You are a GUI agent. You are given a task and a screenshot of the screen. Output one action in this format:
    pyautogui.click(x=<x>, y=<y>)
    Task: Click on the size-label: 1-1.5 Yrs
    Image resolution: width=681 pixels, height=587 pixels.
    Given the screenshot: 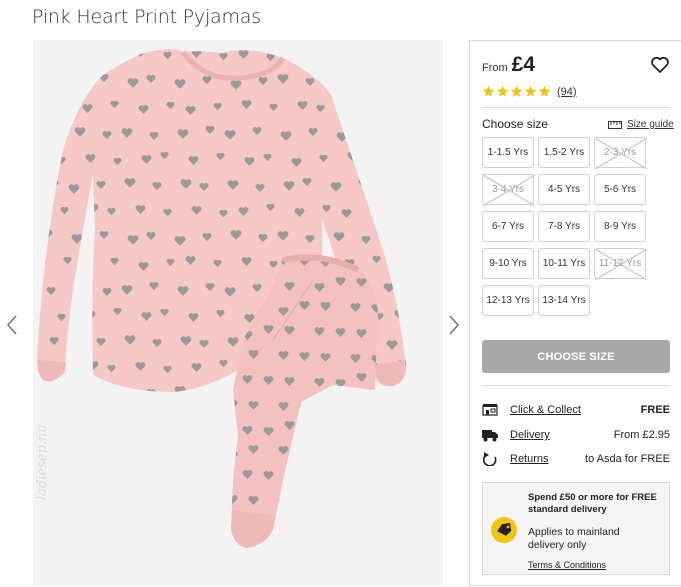 What is the action you would take?
    pyautogui.click(x=508, y=152)
    